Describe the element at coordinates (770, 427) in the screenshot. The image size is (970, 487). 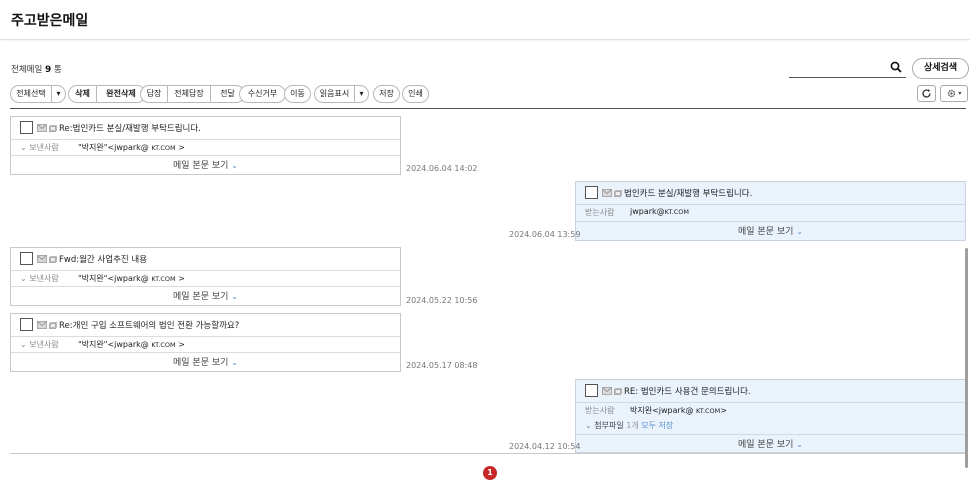
I see `attachment-row: ⌄ 첨부파일 1개 모두 저장` at that location.